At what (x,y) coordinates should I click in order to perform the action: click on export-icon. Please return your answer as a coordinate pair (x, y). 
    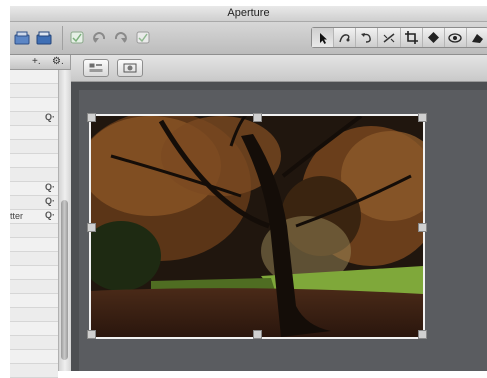
    Looking at the image, I should click on (44, 37).